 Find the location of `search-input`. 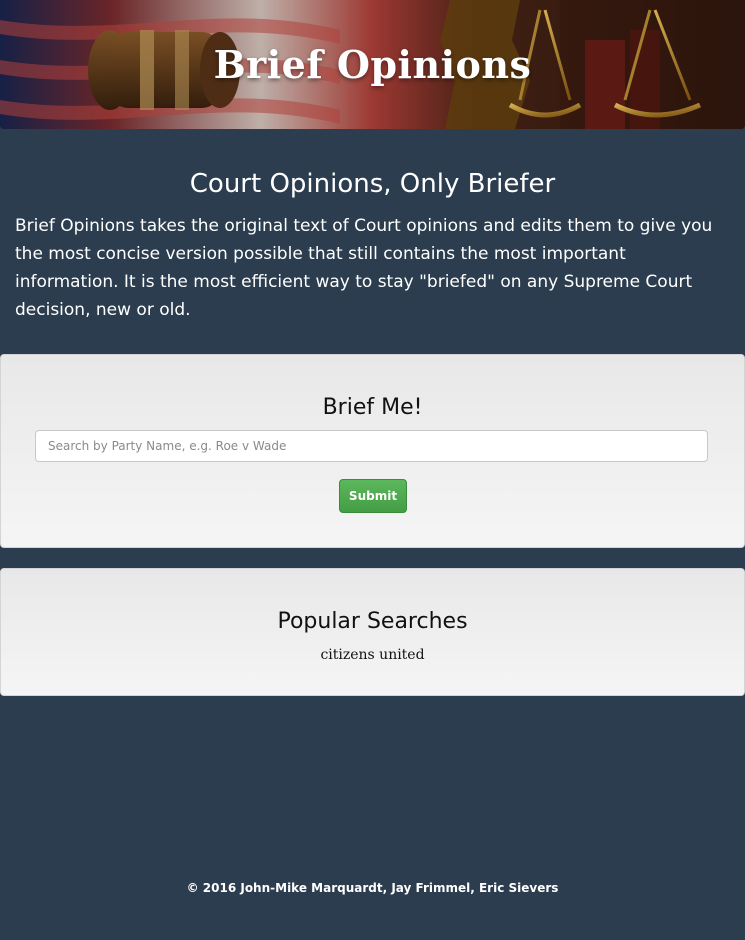

search-input is located at coordinates (371, 446).